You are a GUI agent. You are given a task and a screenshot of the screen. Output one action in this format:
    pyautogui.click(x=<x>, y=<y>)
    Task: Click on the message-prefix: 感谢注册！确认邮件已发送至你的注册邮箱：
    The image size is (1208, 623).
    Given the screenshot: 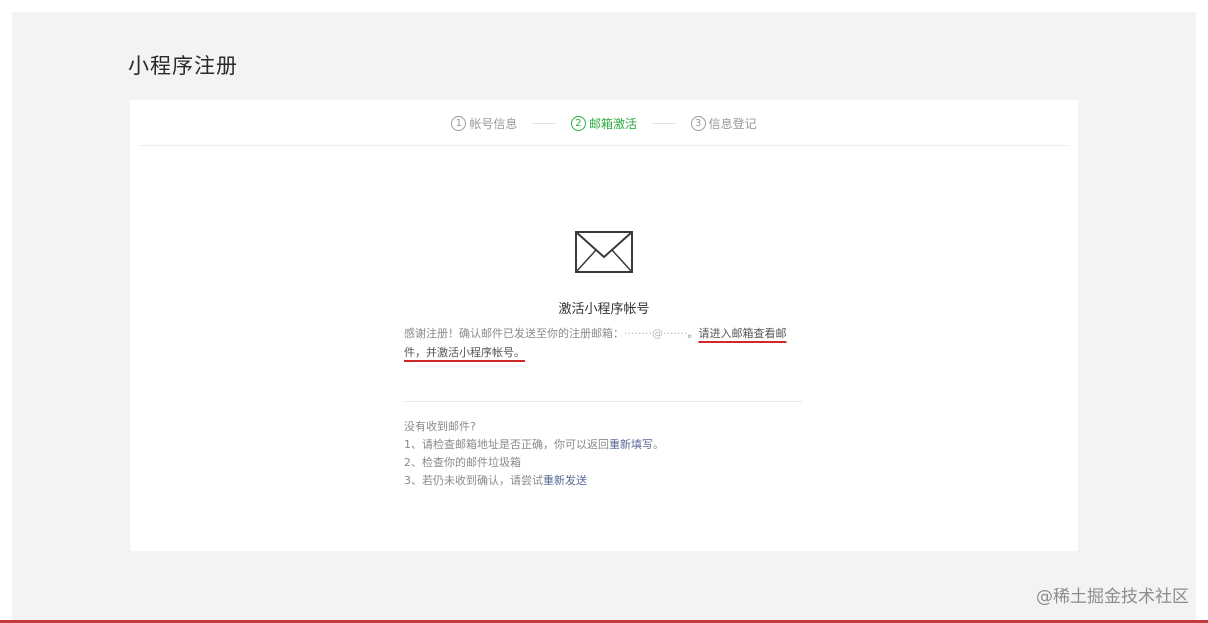 What is the action you would take?
    pyautogui.click(x=514, y=333)
    